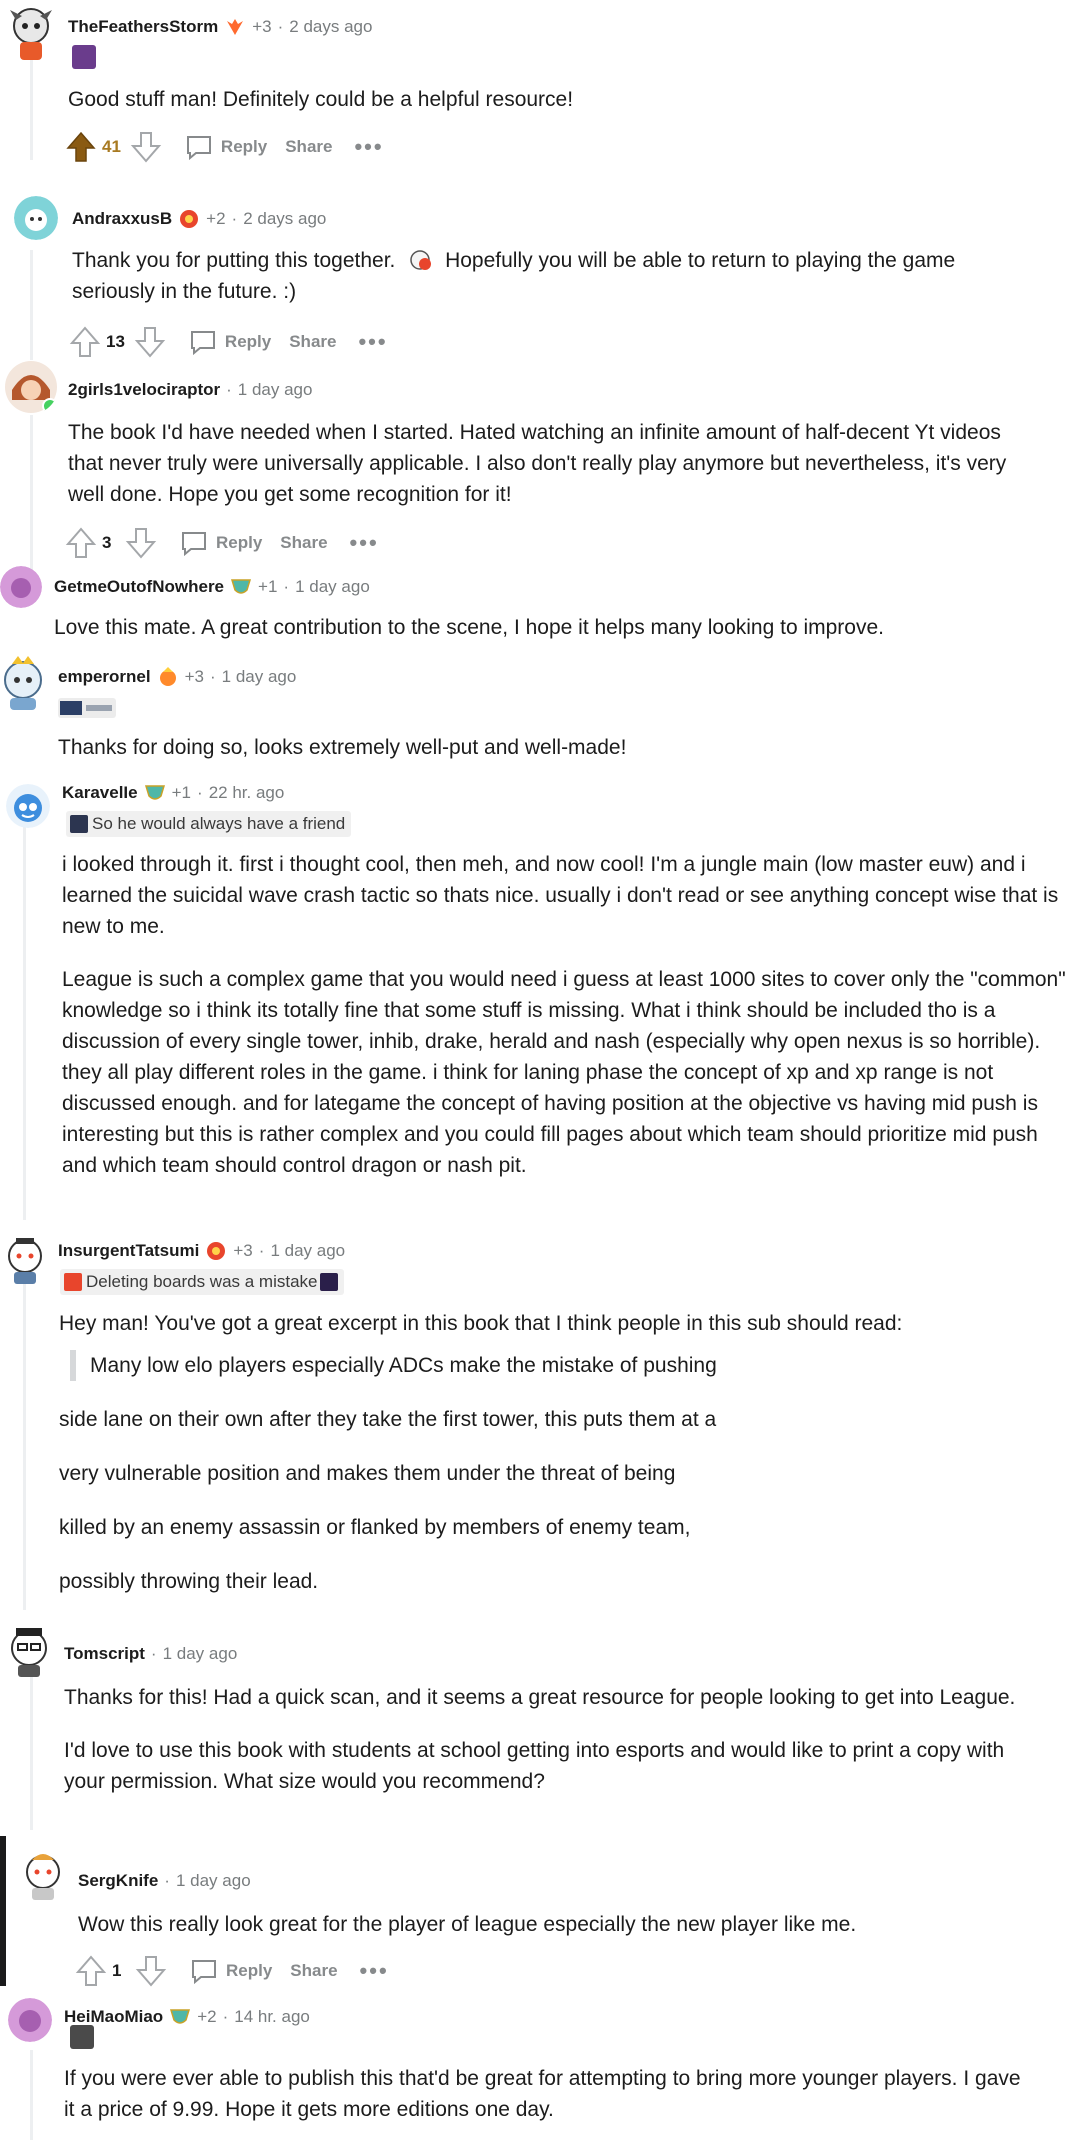 Image resolution: width=1066 pixels, height=2140 pixels. Describe the element at coordinates (143, 27) in the screenshot. I see `author-name: TheFeathersStorm` at that location.